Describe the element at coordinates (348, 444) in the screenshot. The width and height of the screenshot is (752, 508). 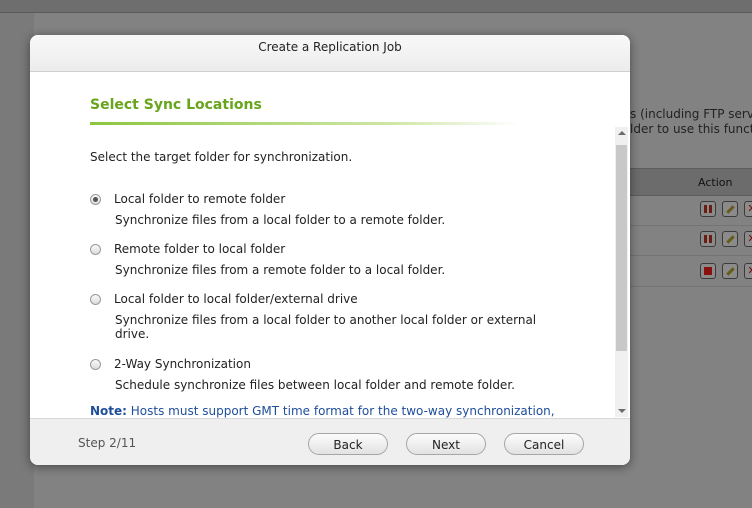
I see `back-button: Back` at that location.